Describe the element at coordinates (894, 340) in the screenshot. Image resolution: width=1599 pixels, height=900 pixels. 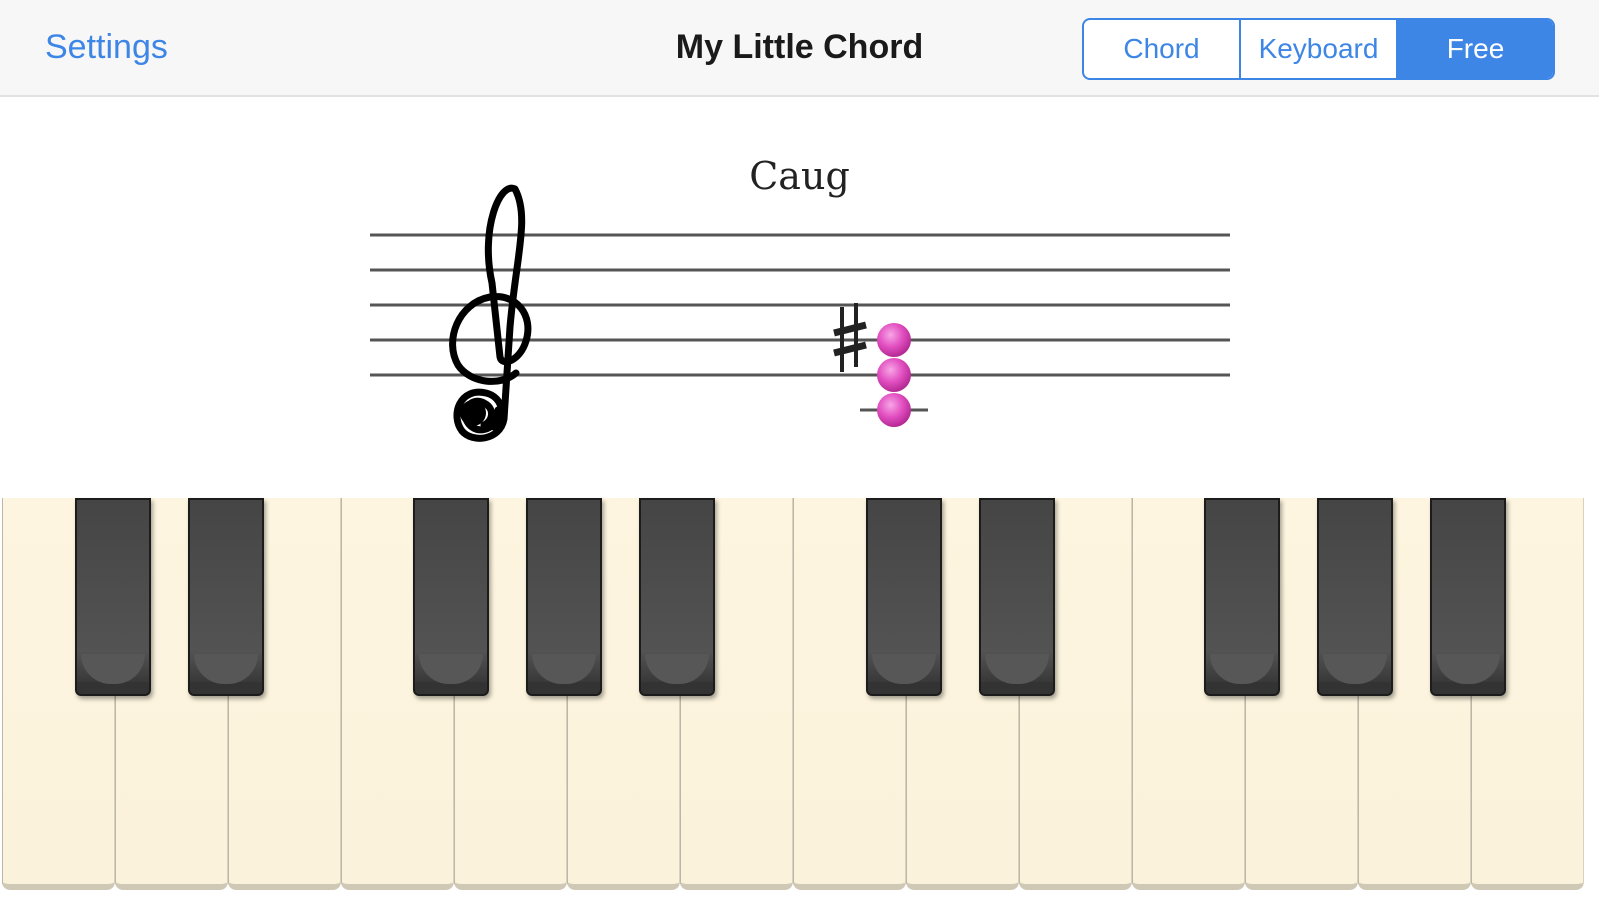
I see `note-g-sharp` at that location.